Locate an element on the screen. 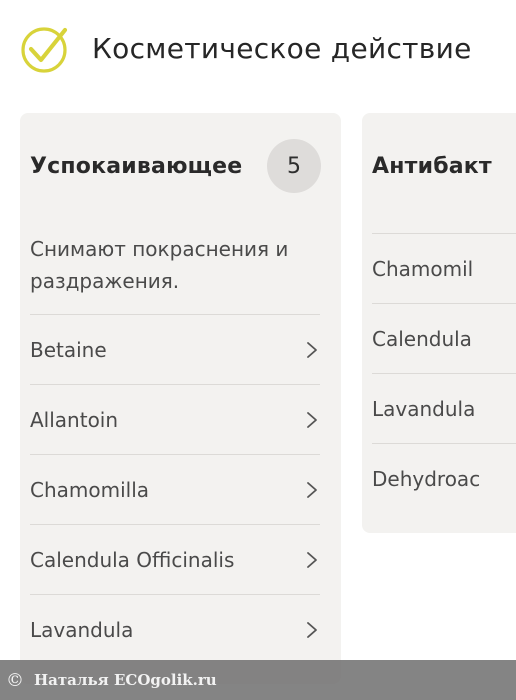 This screenshot has width=516, height=700. ingredient-label: Dehydroac is located at coordinates (426, 478).